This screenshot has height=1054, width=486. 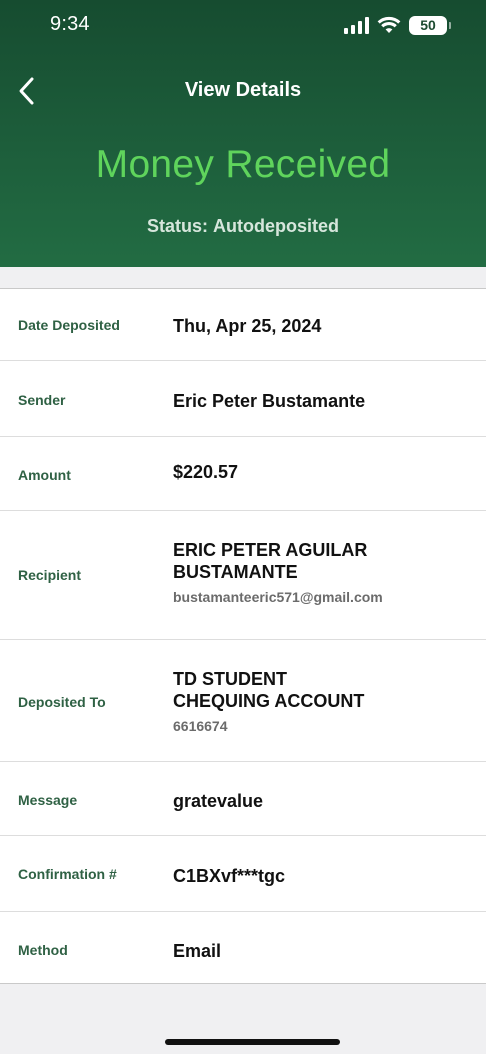 I want to click on battery-level: 50, so click(x=428, y=25).